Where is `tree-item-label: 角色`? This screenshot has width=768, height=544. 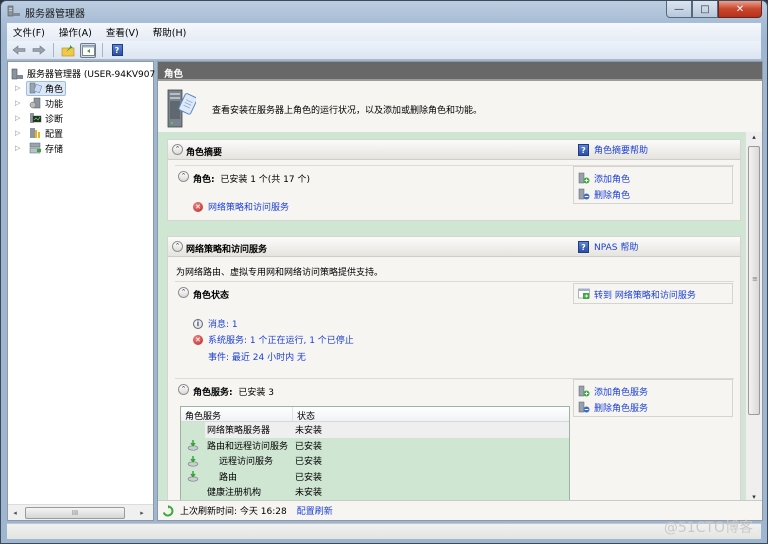 tree-item-label: 角色 is located at coordinates (54, 89).